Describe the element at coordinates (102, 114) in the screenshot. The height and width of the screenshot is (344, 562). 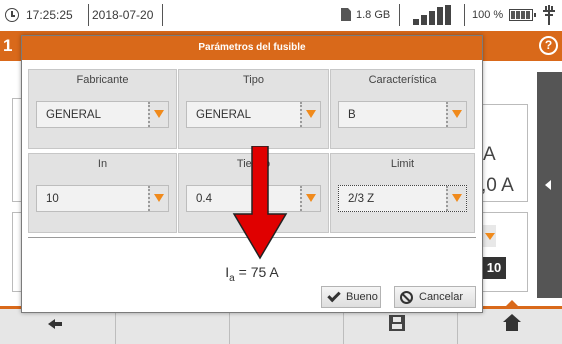
I see `manufacturer-select: GENERAL` at that location.